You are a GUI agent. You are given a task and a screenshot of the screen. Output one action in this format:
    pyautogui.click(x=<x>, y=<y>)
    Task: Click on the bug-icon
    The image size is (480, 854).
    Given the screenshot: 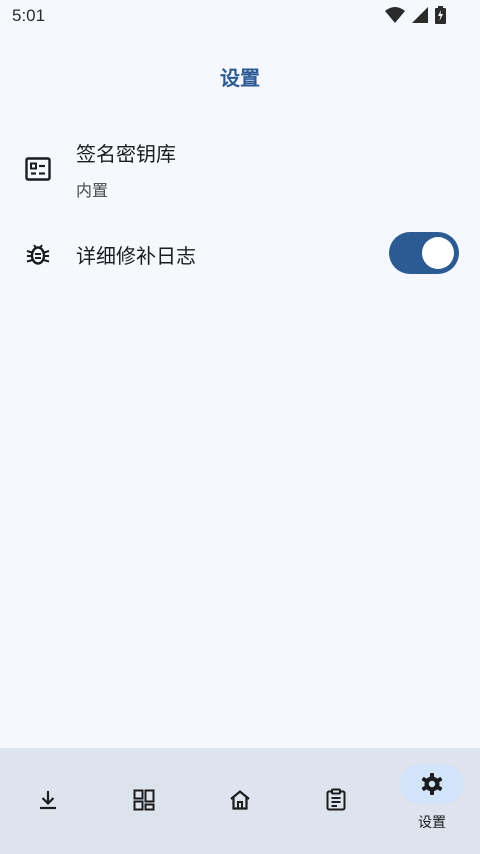 What is the action you would take?
    pyautogui.click(x=38, y=254)
    